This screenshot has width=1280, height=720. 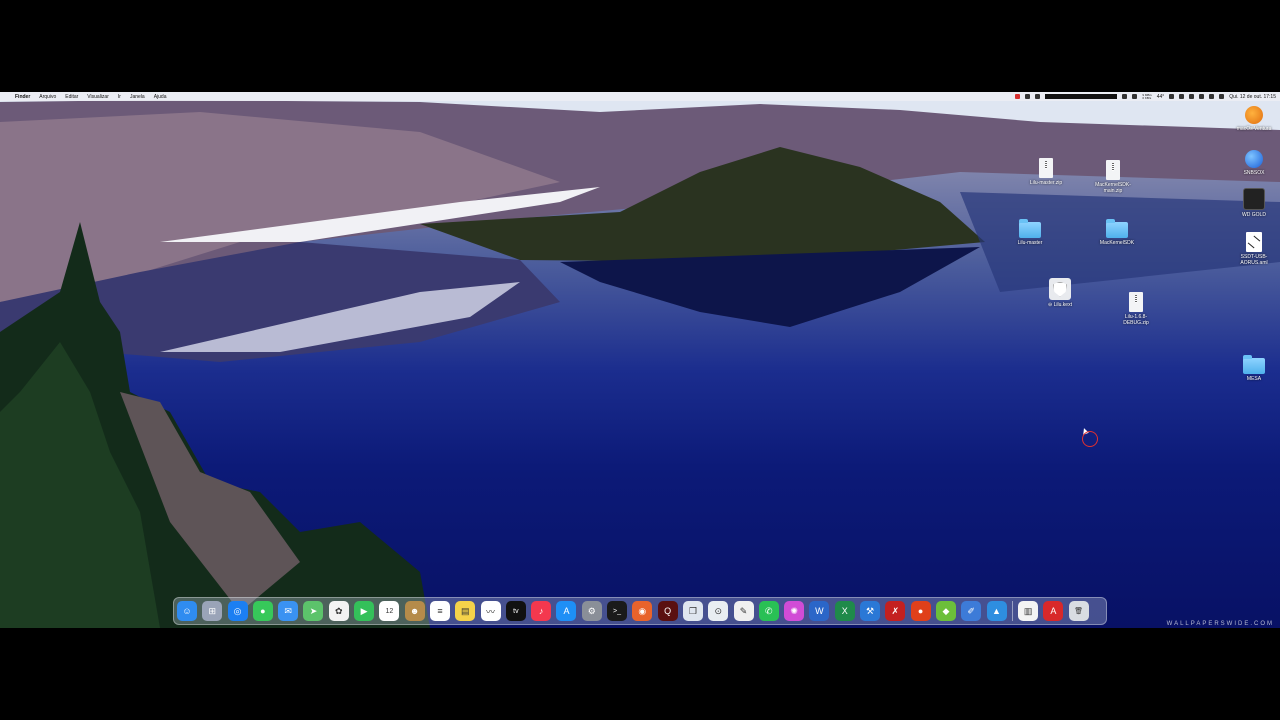 I want to click on messages-glyph-icon: ●, so click(x=263, y=611).